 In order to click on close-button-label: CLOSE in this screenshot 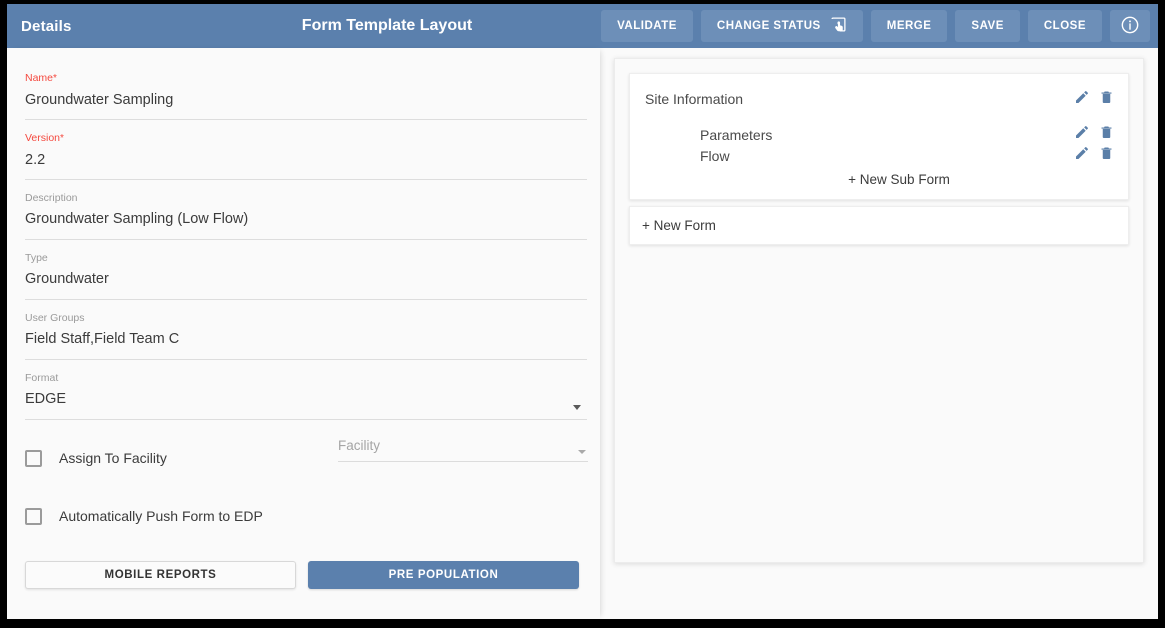, I will do `click(1064, 26)`.